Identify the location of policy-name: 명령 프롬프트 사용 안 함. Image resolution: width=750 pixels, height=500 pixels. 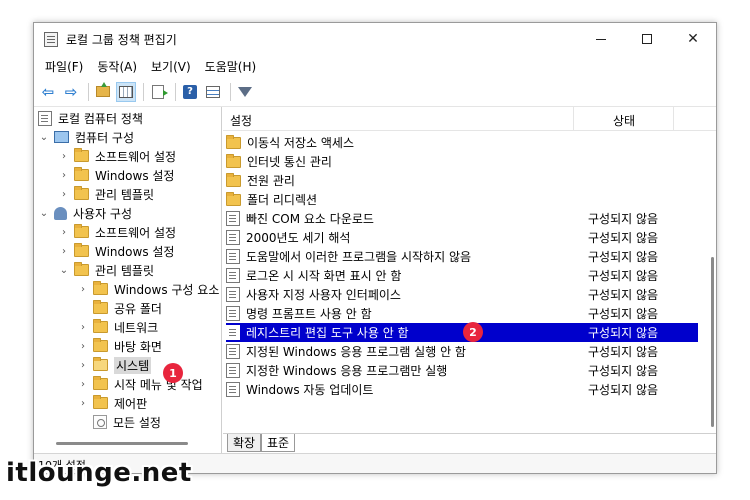
(309, 314).